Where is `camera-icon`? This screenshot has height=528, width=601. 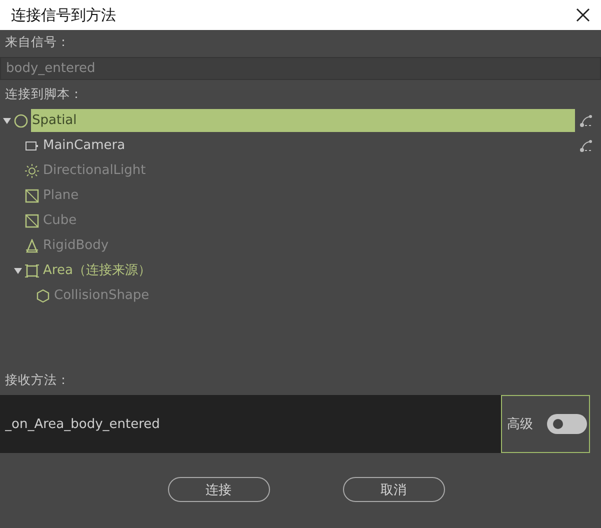
camera-icon is located at coordinates (32, 145).